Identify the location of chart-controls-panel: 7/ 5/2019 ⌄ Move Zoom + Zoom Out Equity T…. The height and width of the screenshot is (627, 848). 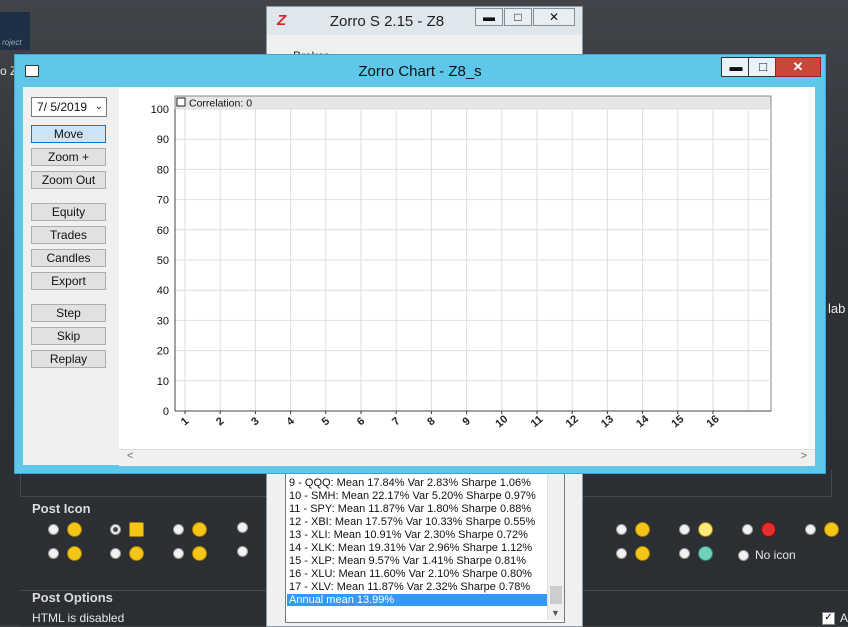
(70, 276).